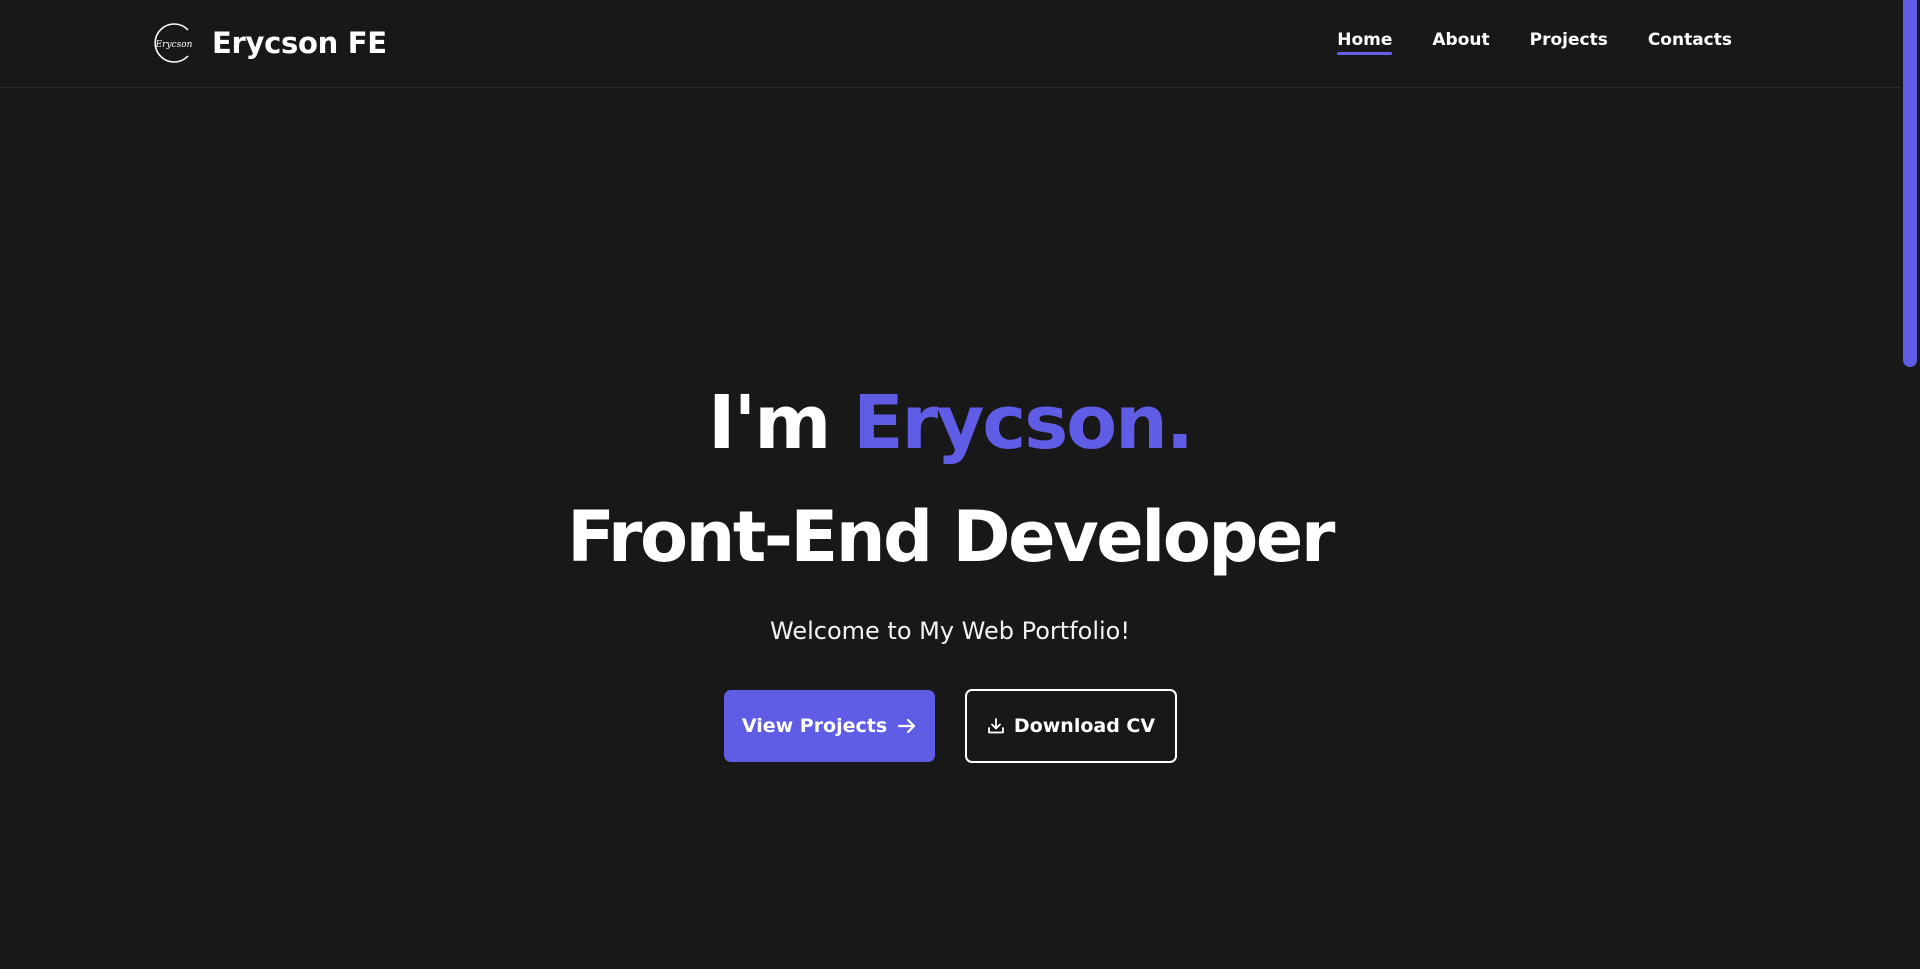 The width and height of the screenshot is (1920, 969). What do you see at coordinates (996, 726) in the screenshot?
I see `download-icon` at bounding box center [996, 726].